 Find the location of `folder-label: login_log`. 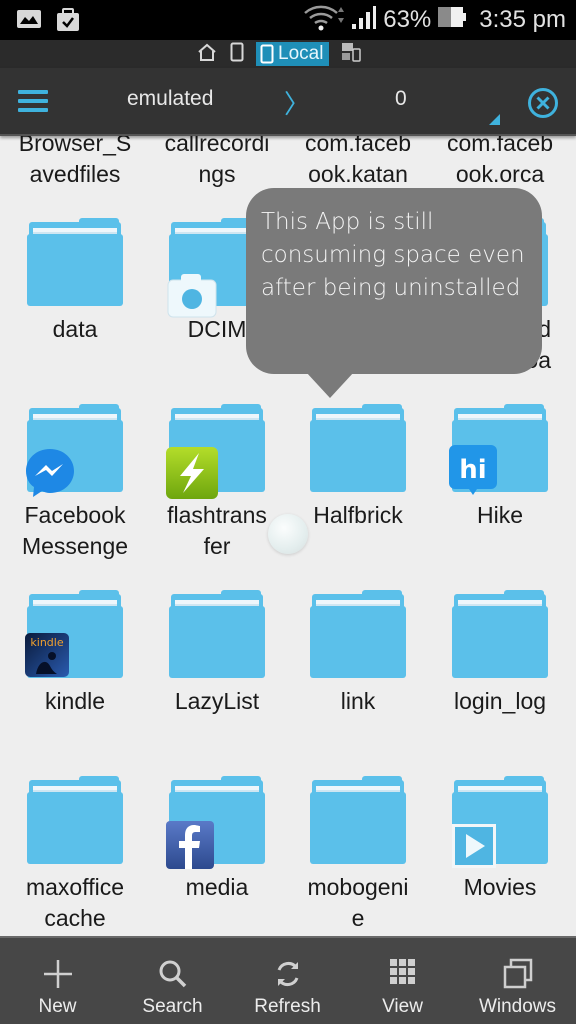

folder-label: login_log is located at coordinates (500, 701).